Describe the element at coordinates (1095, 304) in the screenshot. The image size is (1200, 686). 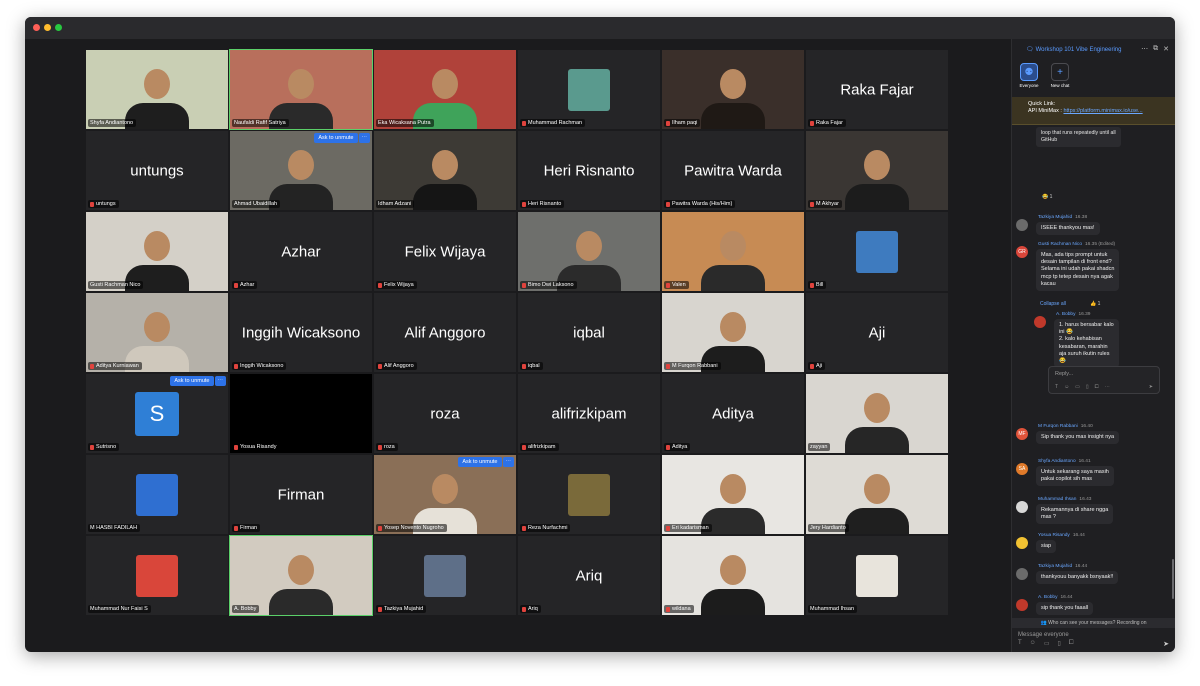
I see `reaction-badge: 👍 1` at that location.